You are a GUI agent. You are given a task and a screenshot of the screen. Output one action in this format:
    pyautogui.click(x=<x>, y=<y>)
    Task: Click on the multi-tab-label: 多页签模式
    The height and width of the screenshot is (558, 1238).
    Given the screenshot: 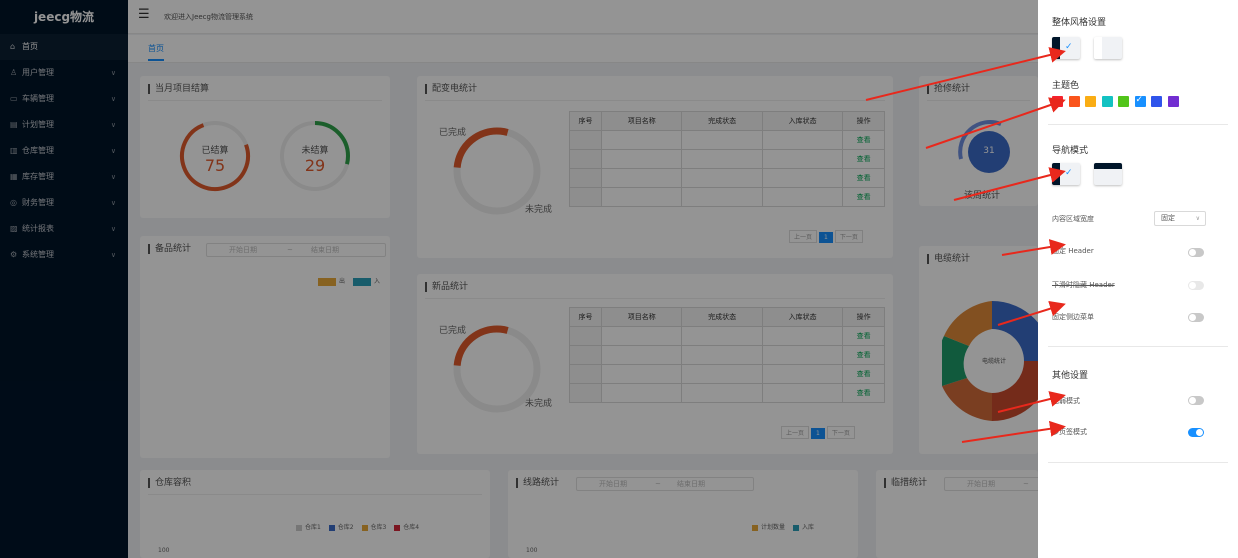 What is the action you would take?
    pyautogui.click(x=1069, y=432)
    